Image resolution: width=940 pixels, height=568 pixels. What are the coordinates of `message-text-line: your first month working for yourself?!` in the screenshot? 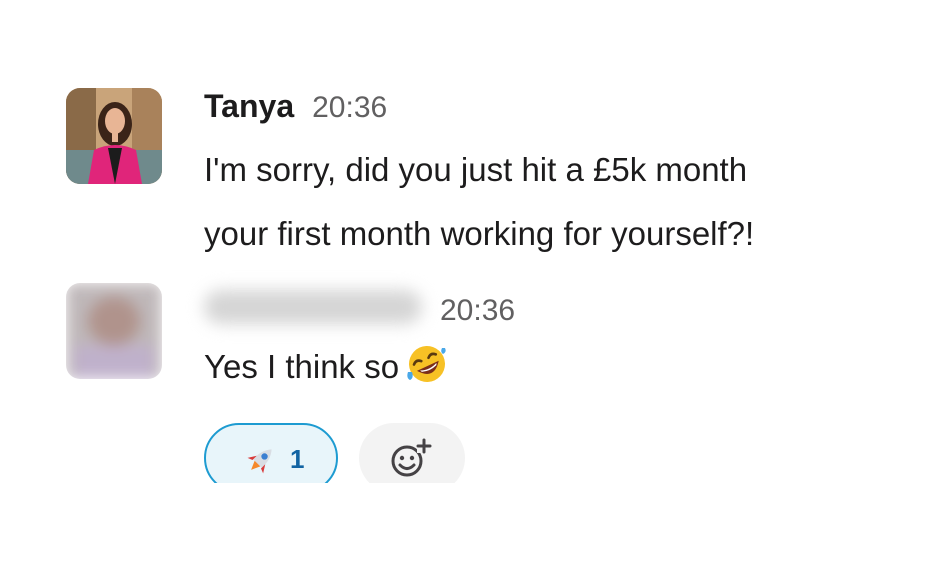 It's located at (479, 233).